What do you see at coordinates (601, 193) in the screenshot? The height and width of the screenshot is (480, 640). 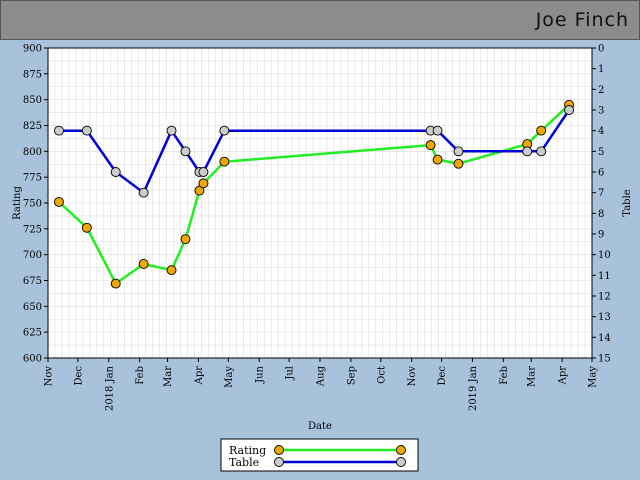 I see `y2-tick-label: 7` at bounding box center [601, 193].